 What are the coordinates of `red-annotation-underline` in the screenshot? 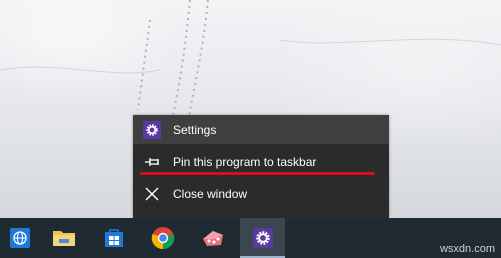 It's located at (257, 173).